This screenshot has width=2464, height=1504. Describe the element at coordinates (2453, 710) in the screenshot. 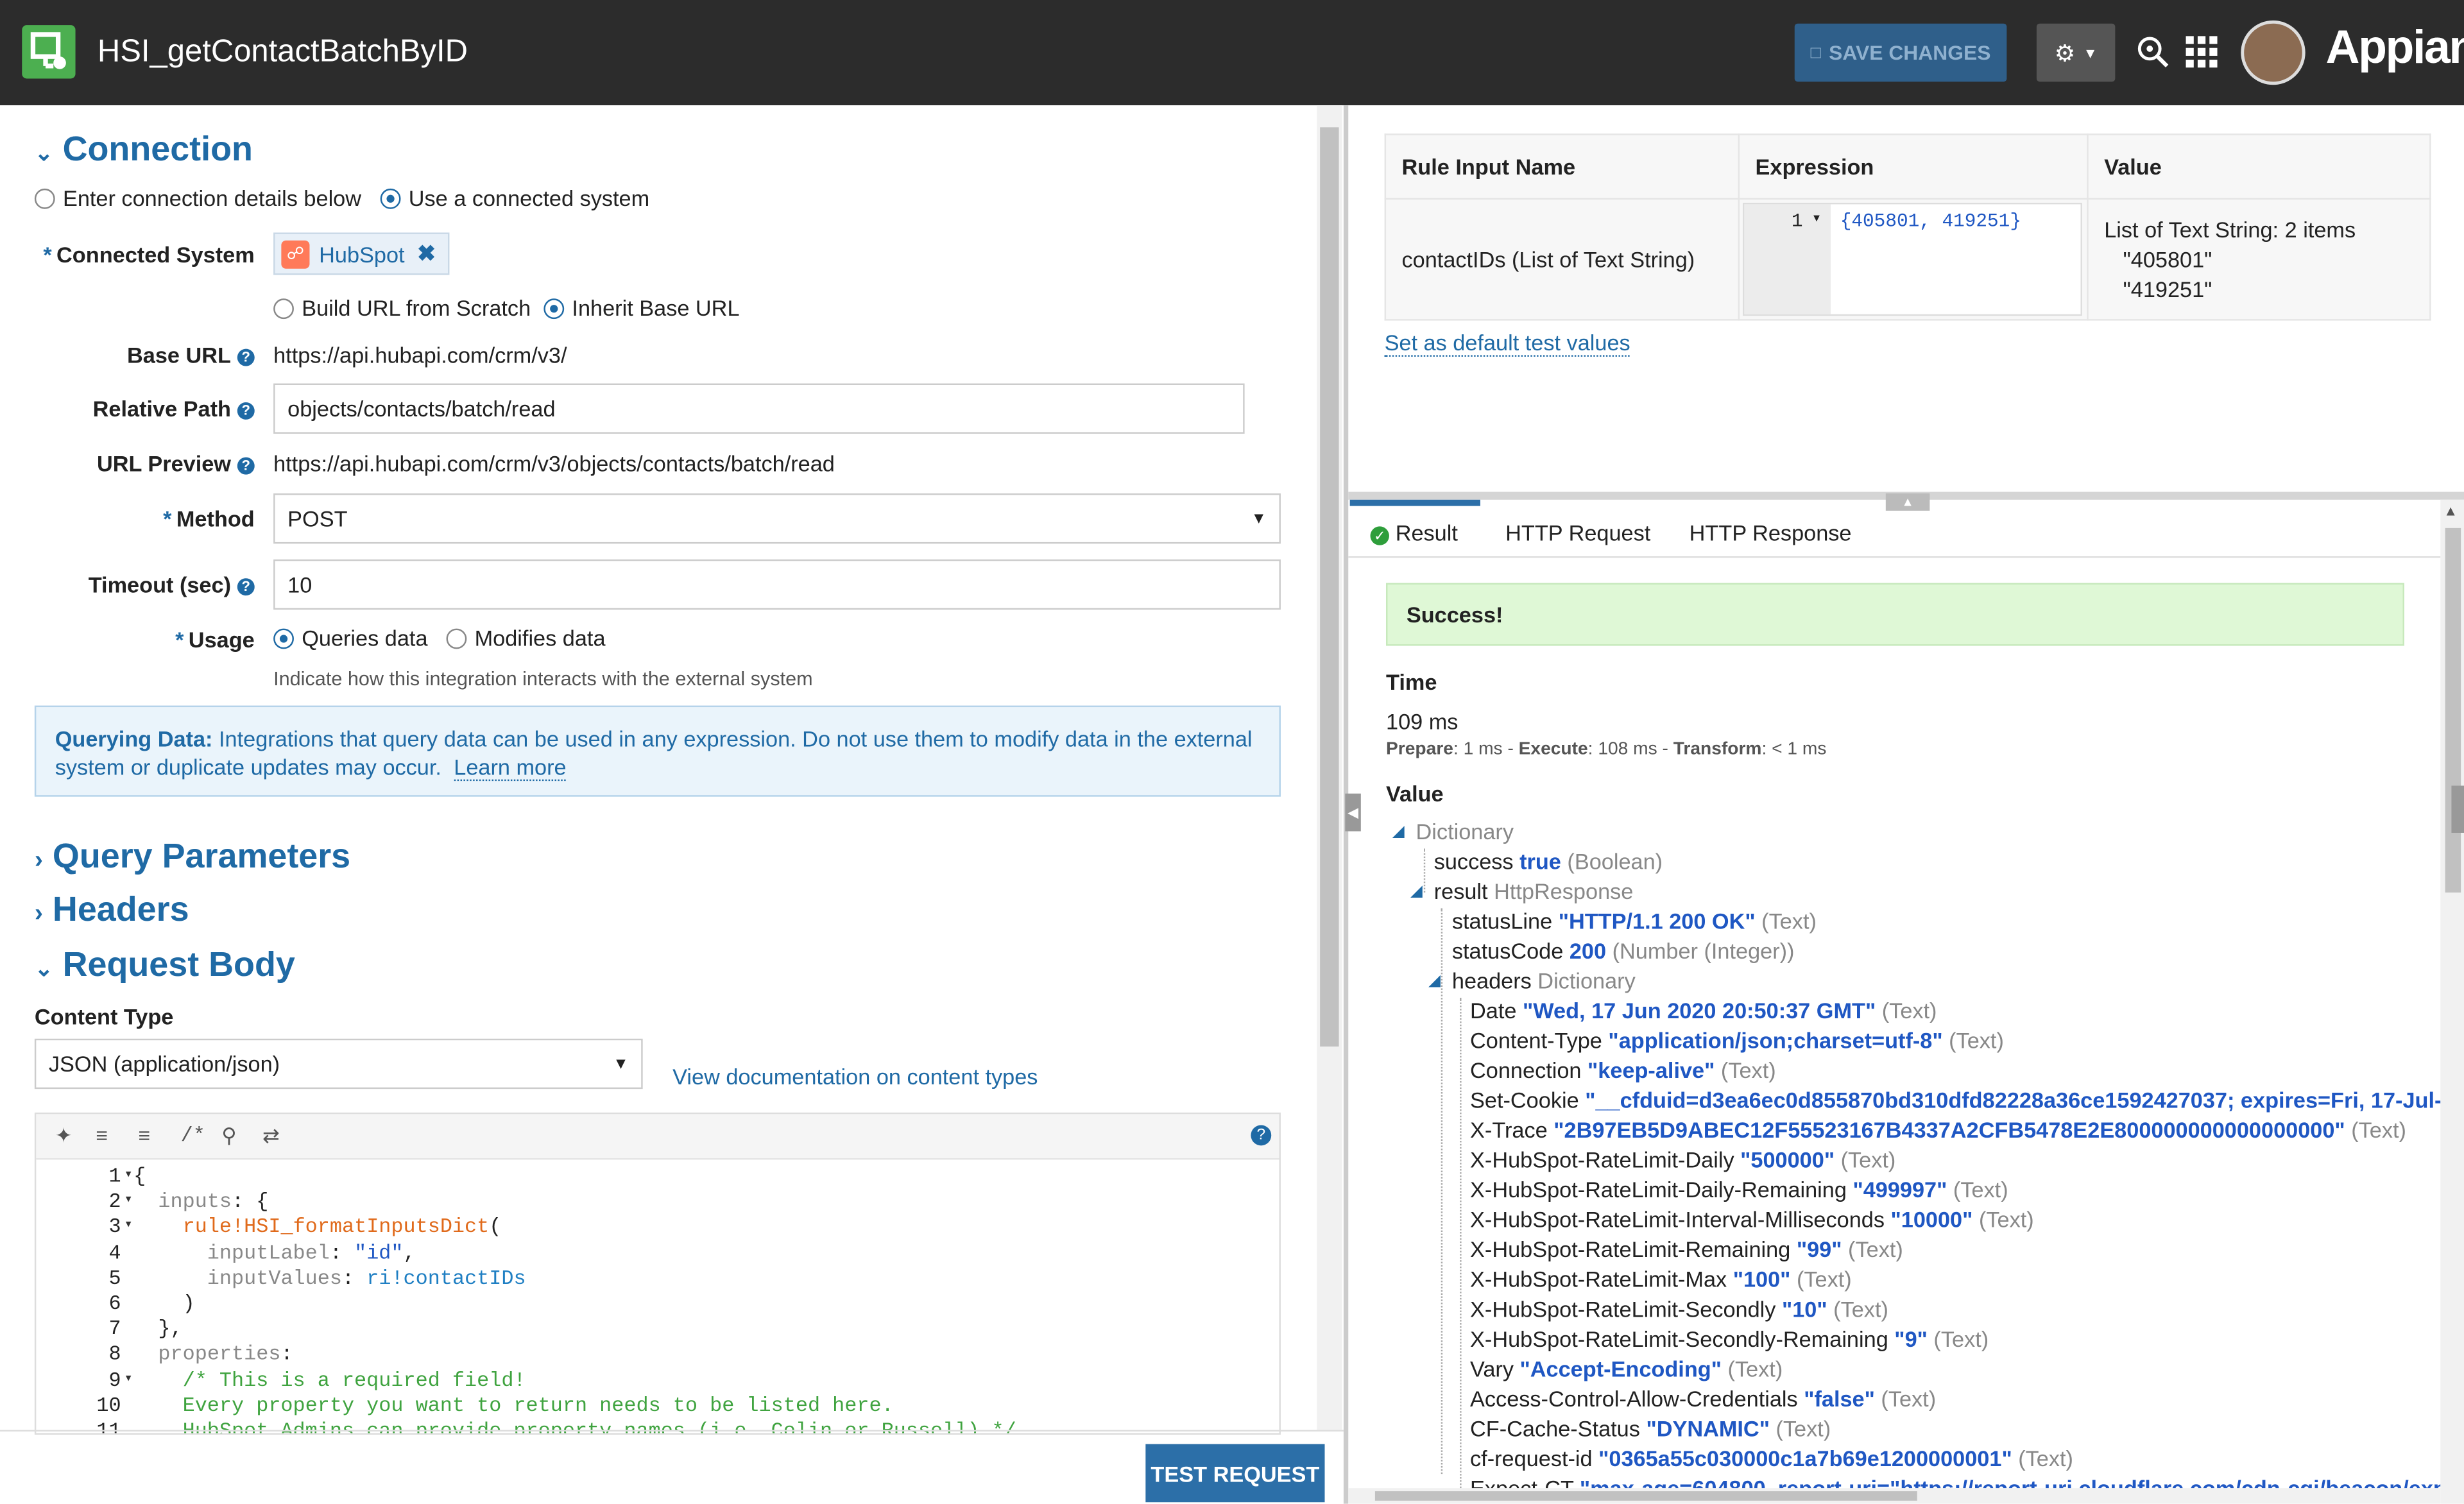

I see `right-scrollbar-thumb` at that location.